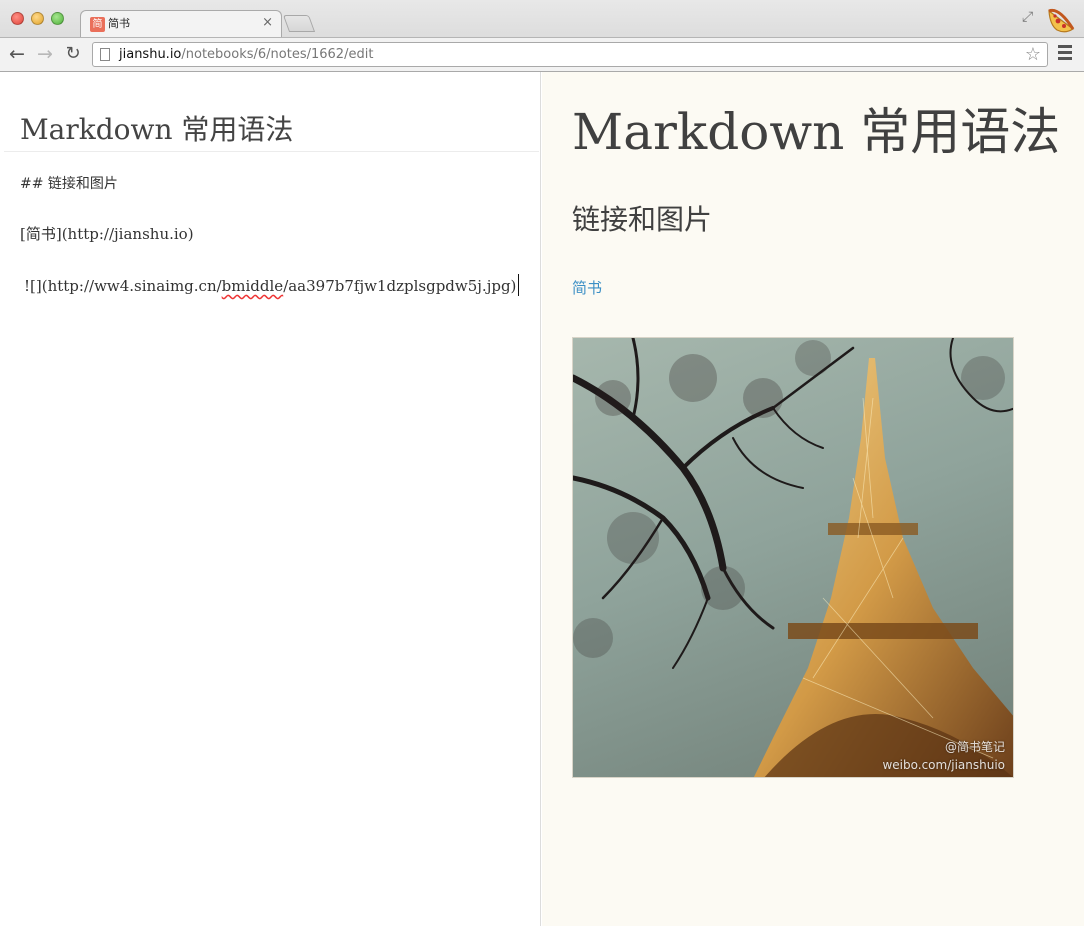 Image resolution: width=1084 pixels, height=926 pixels. What do you see at coordinates (587, 288) in the screenshot?
I see `preview-link-jianshu: 简书` at bounding box center [587, 288].